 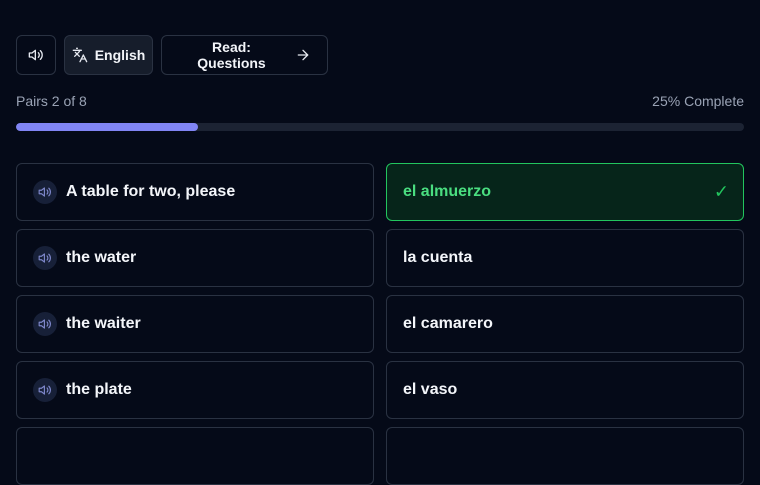 I want to click on right-card-label: el camarero, so click(x=448, y=323).